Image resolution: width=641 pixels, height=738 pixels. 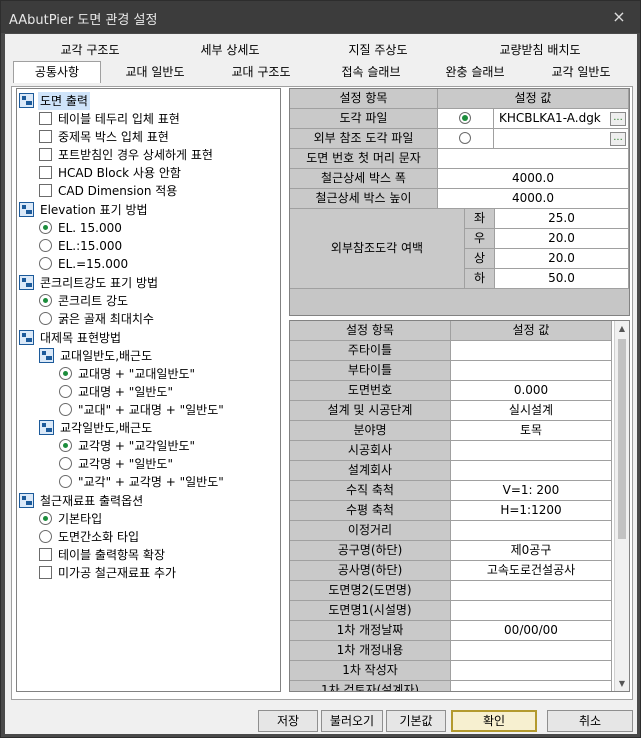 What do you see at coordinates (562, 219) in the screenshot?
I see `margin-left-value: 25.0` at bounding box center [562, 219].